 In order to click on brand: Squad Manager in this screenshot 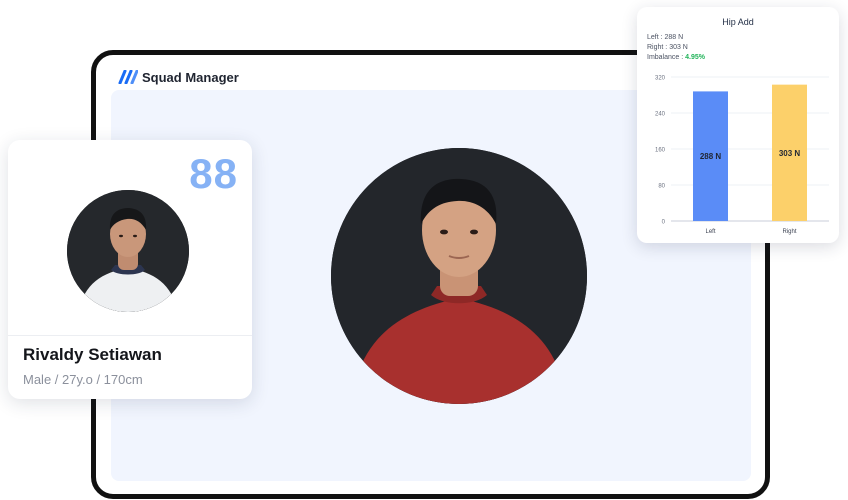, I will do `click(178, 77)`.